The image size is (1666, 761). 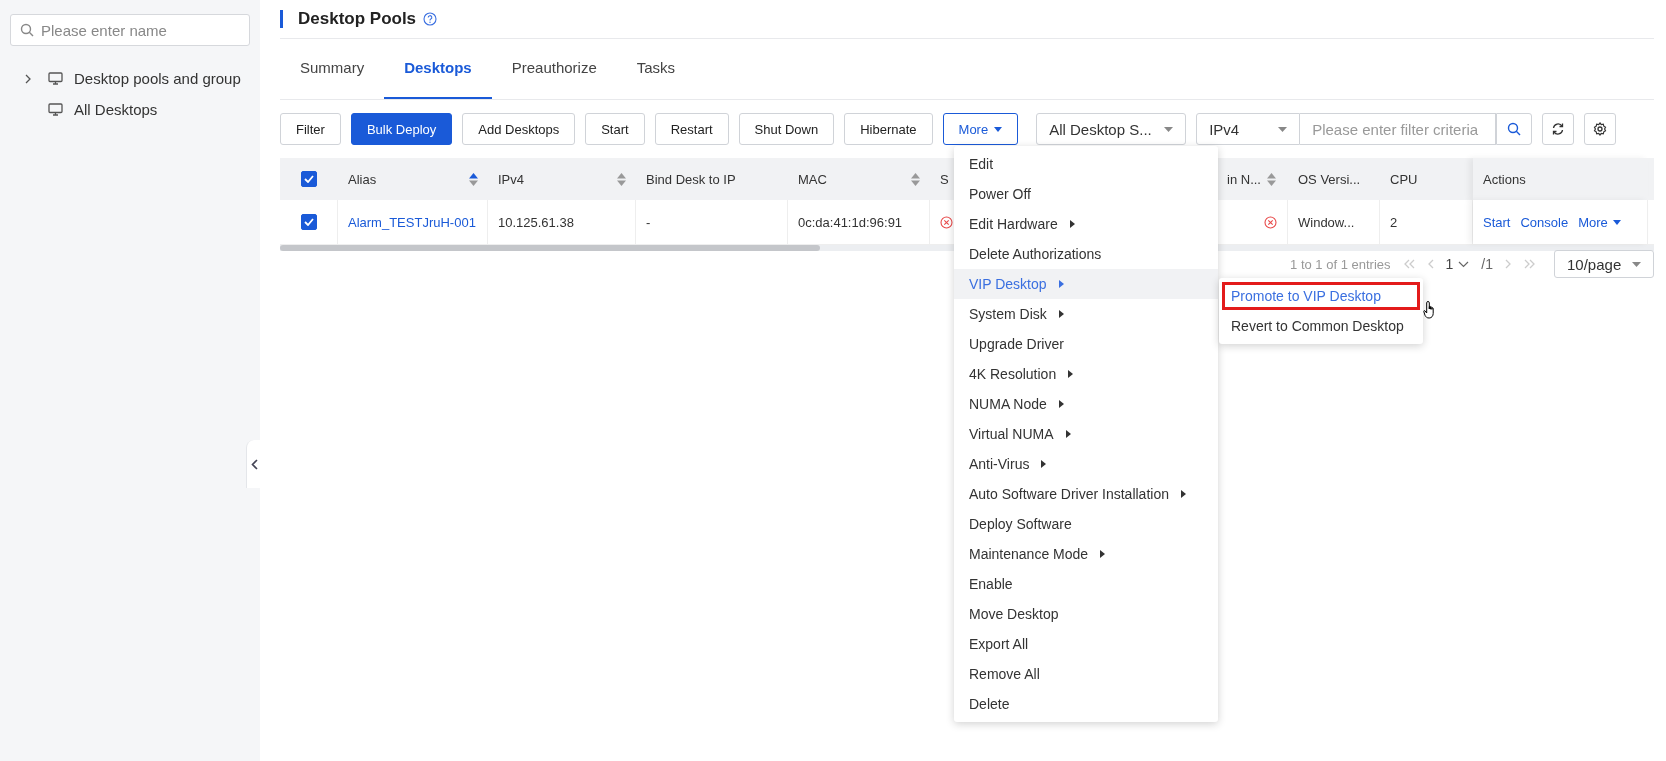 What do you see at coordinates (648, 222) in the screenshot?
I see `table-cell: -` at bounding box center [648, 222].